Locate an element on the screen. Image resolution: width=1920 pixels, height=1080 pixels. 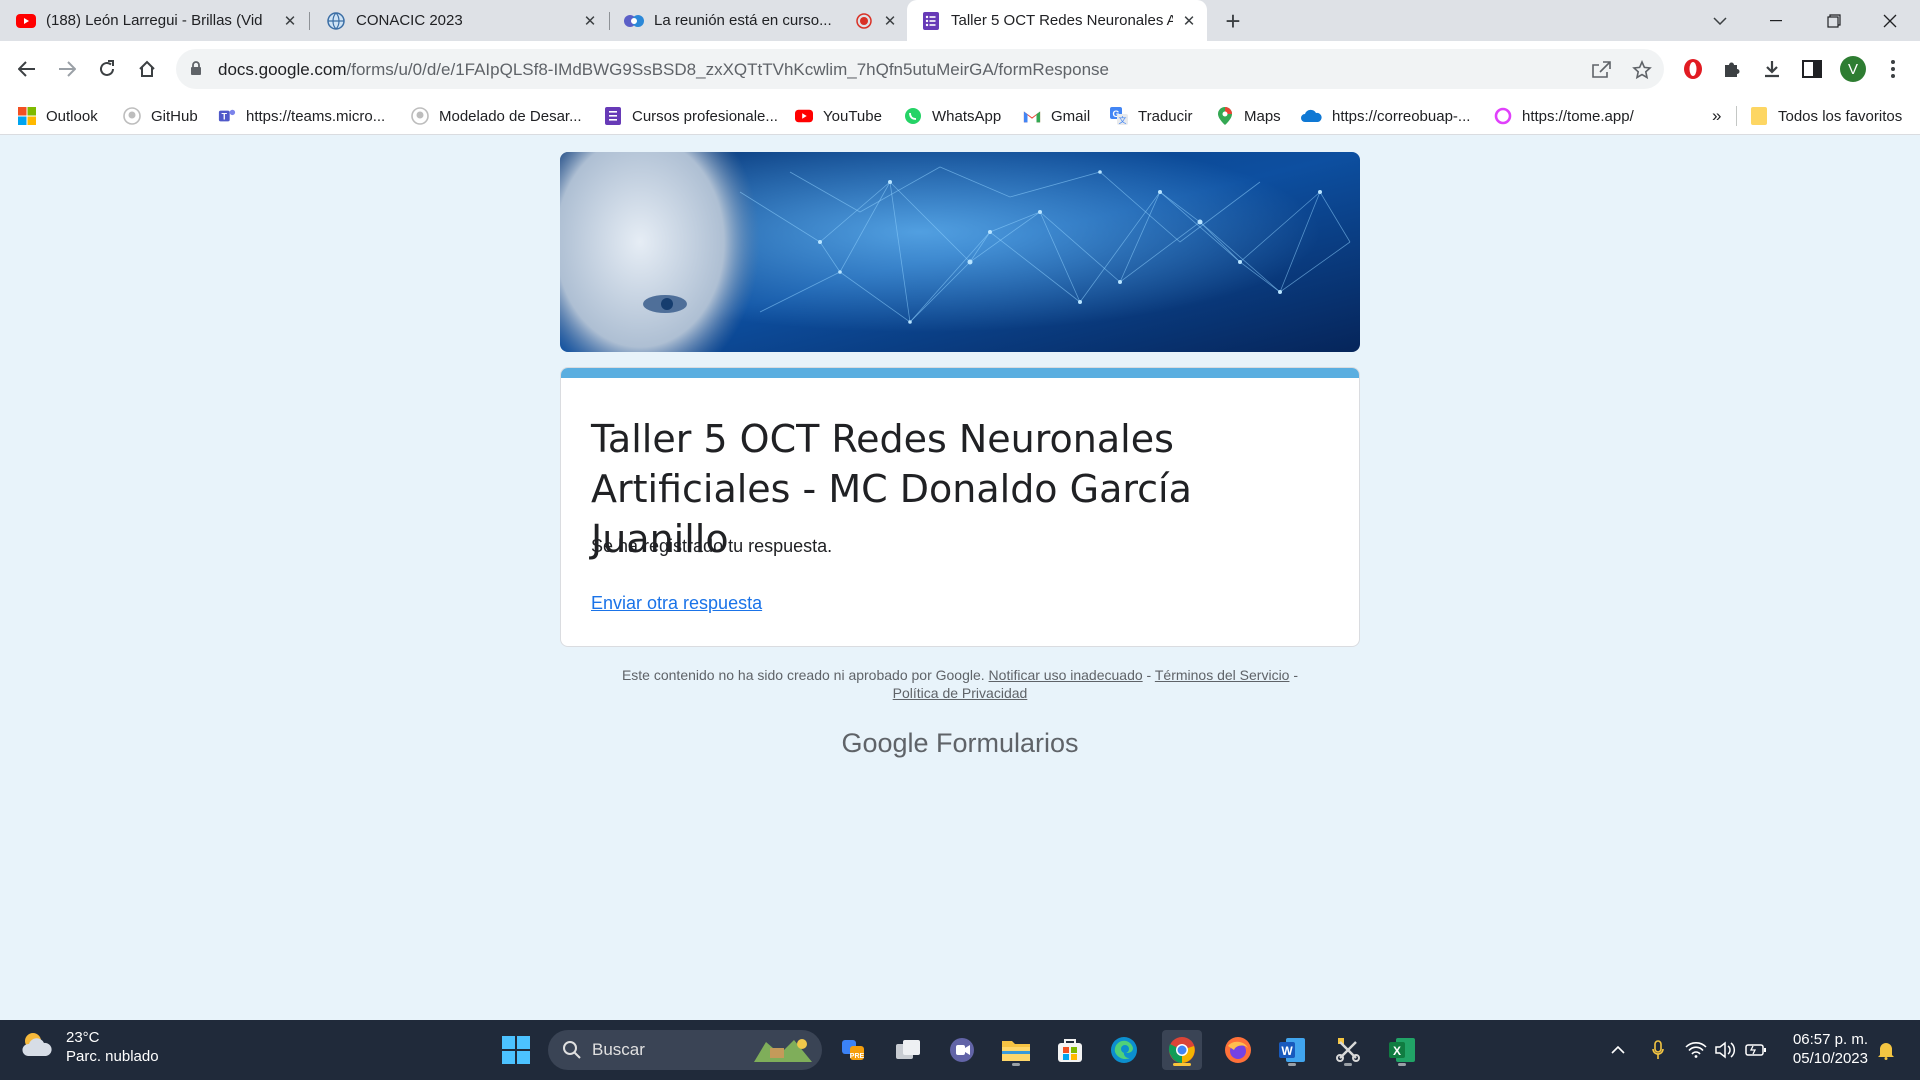
microphone-icon is located at coordinates (1658, 1050).